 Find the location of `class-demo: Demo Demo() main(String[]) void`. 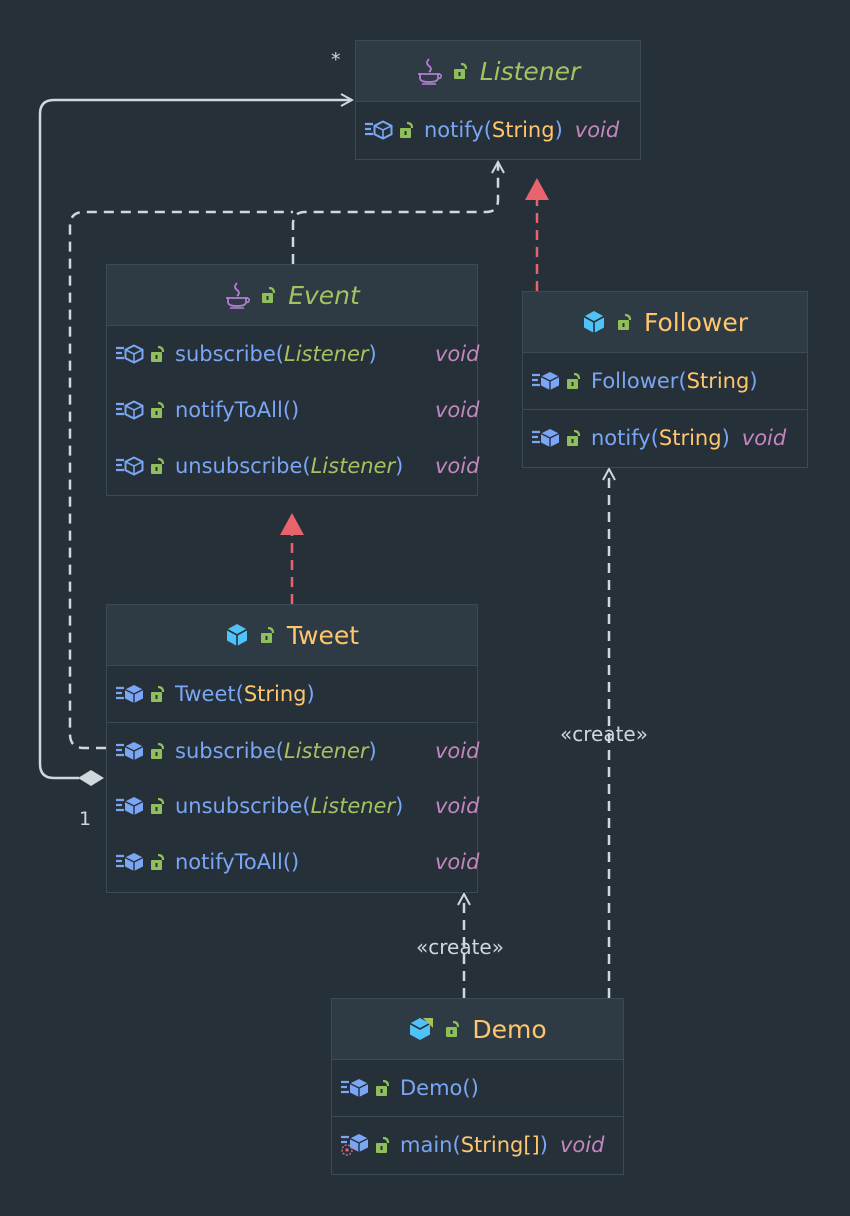

class-demo: Demo Demo() main(String[]) void is located at coordinates (477, 1086).